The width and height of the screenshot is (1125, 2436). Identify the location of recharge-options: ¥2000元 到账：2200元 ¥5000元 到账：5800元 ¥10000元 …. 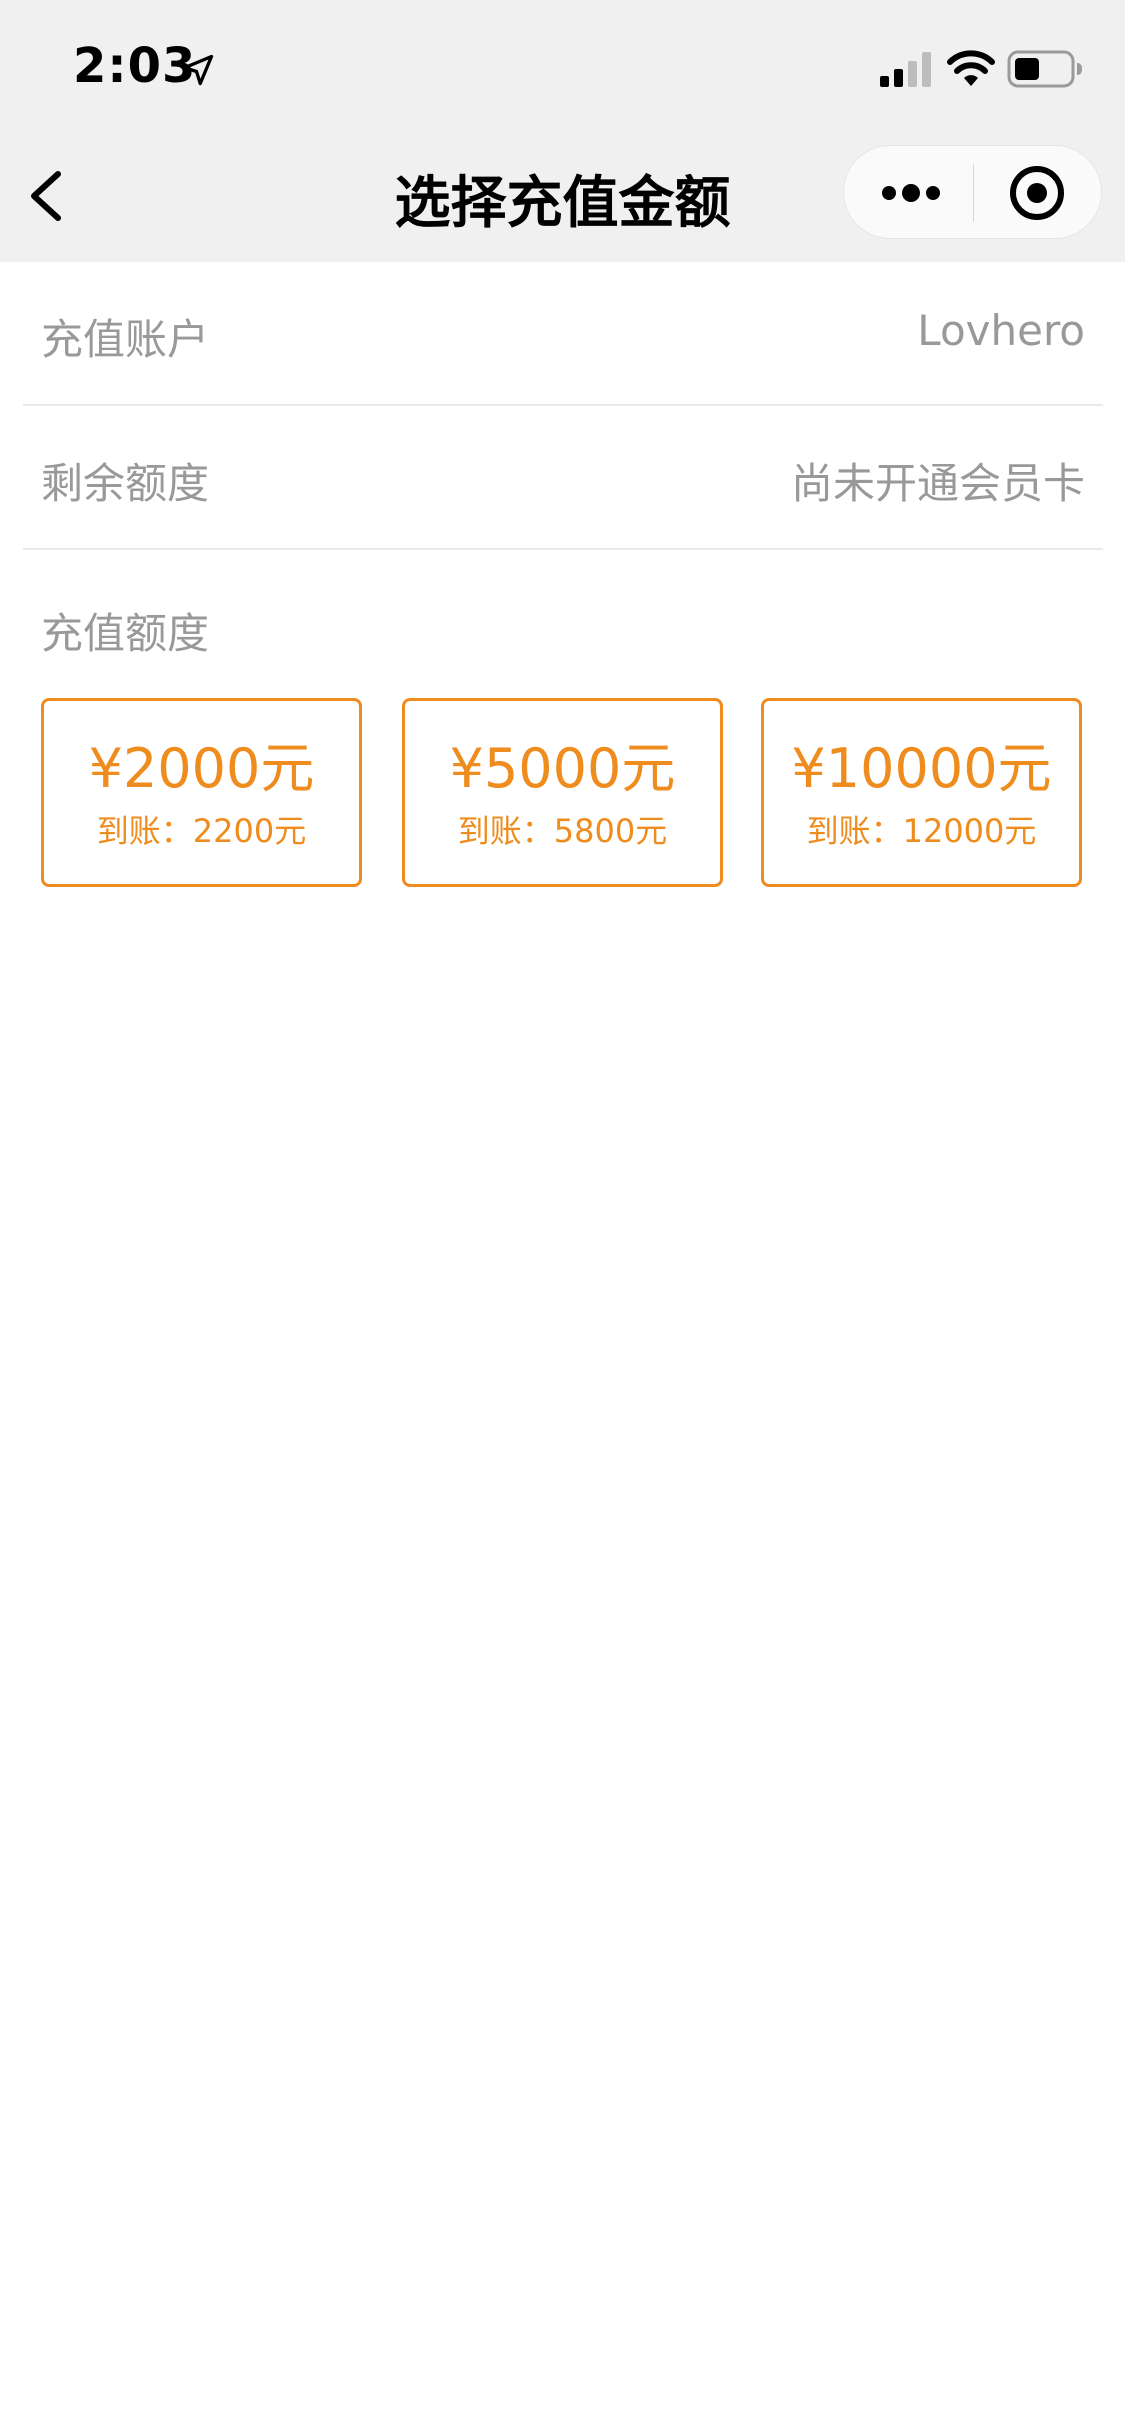
(562, 792).